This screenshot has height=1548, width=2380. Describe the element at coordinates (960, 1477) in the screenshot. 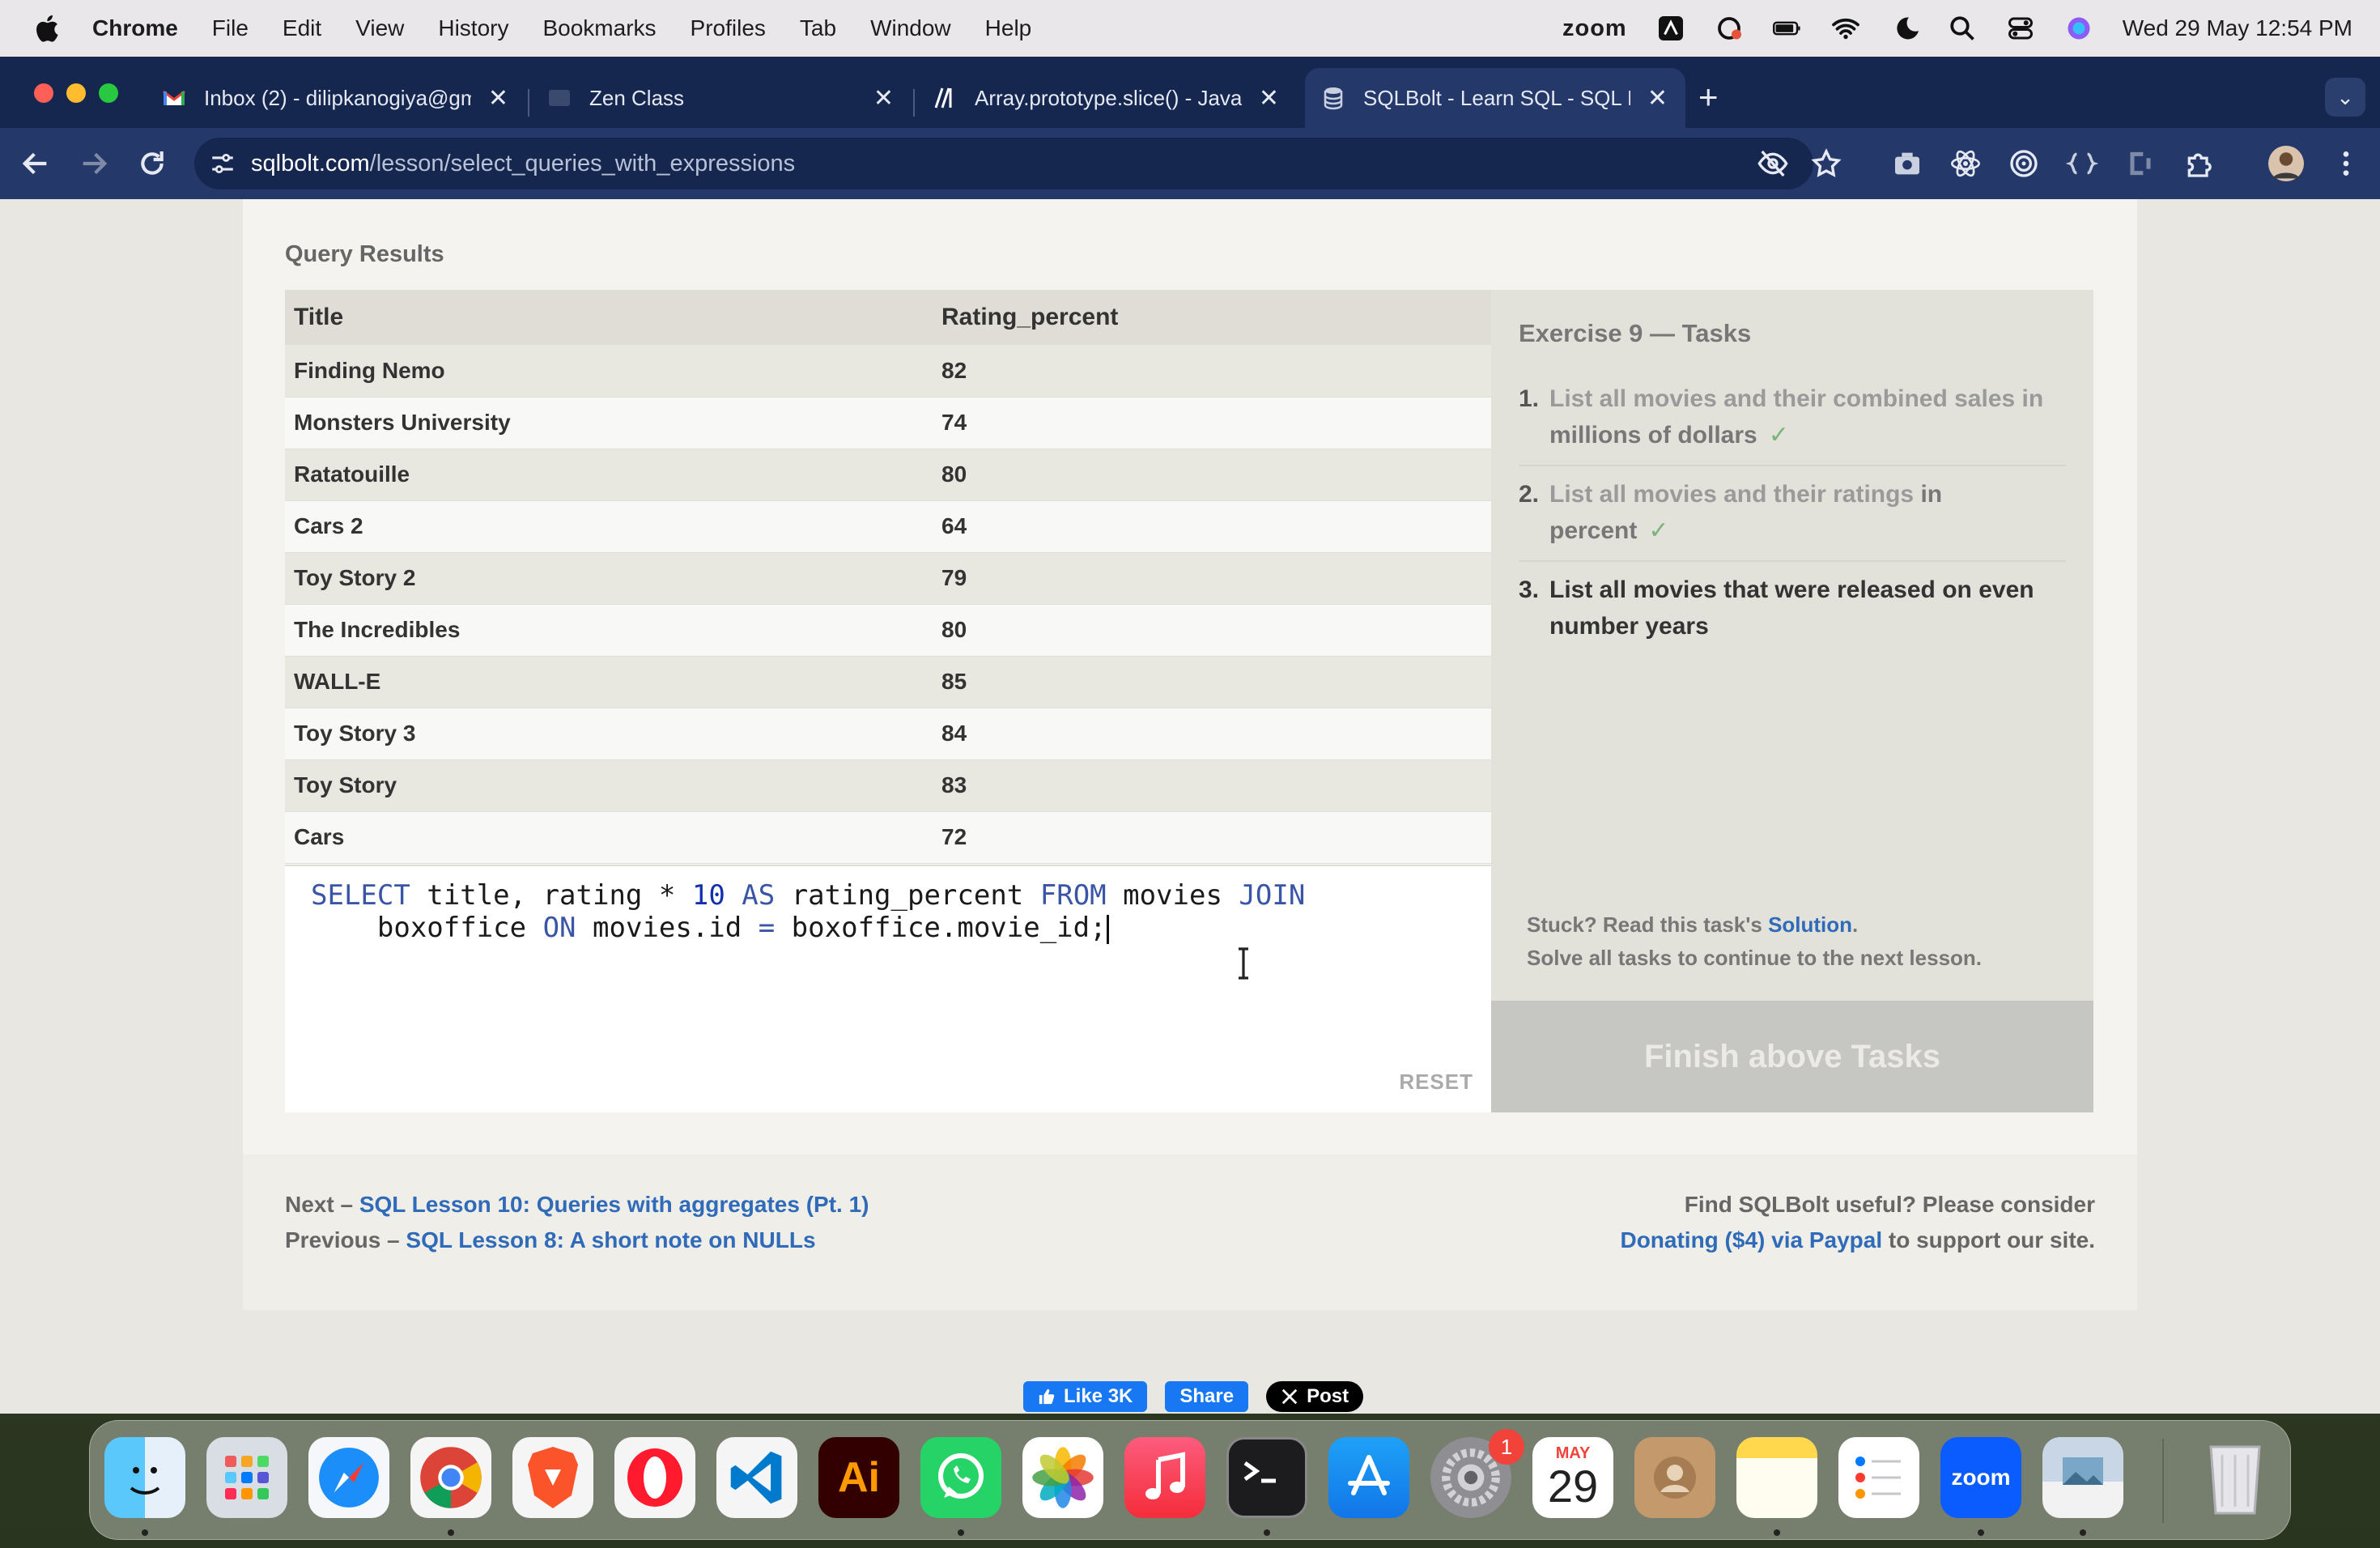

I see `whatsapp-icon` at that location.